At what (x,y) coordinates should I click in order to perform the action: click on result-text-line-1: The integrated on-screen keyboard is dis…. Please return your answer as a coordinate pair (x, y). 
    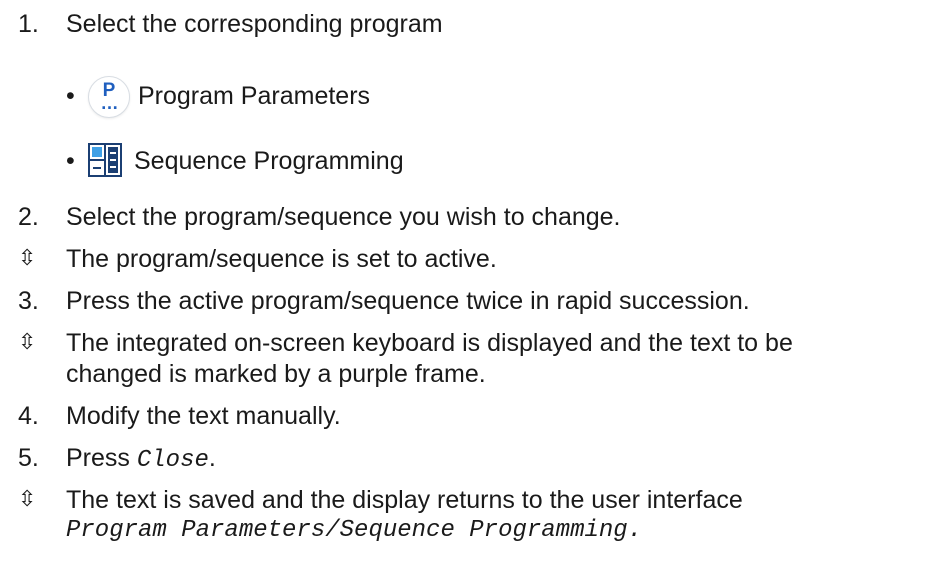
    Looking at the image, I should click on (429, 343).